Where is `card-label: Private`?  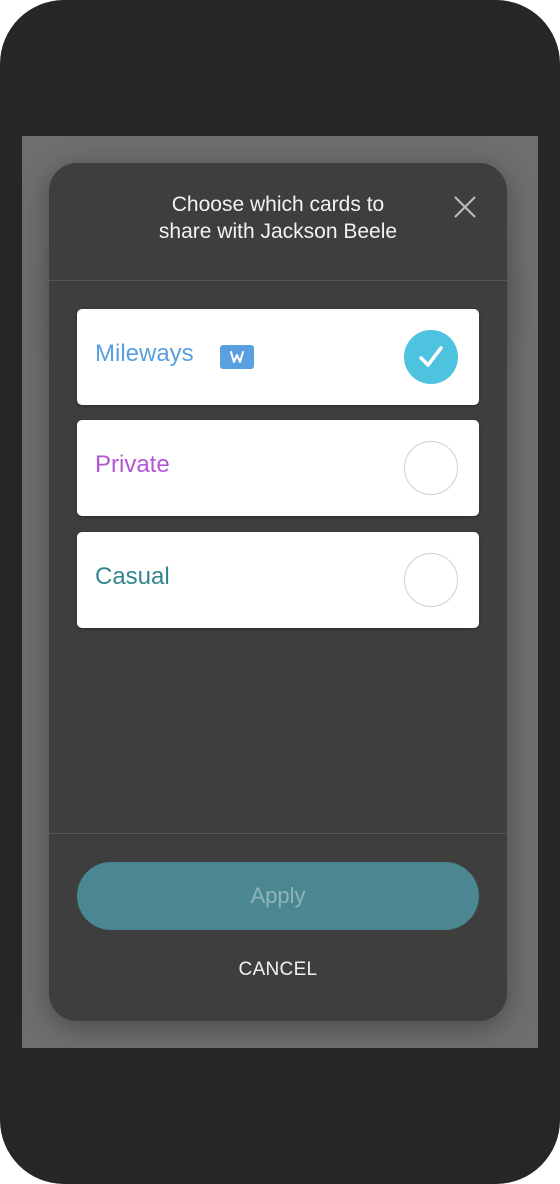 card-label: Private is located at coordinates (132, 464).